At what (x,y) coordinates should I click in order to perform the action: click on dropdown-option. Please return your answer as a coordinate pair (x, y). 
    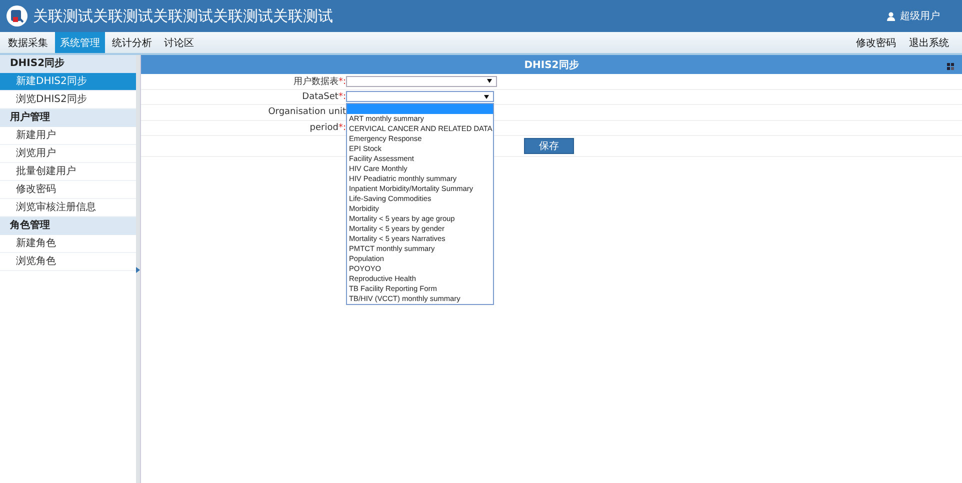
    Looking at the image, I should click on (420, 109).